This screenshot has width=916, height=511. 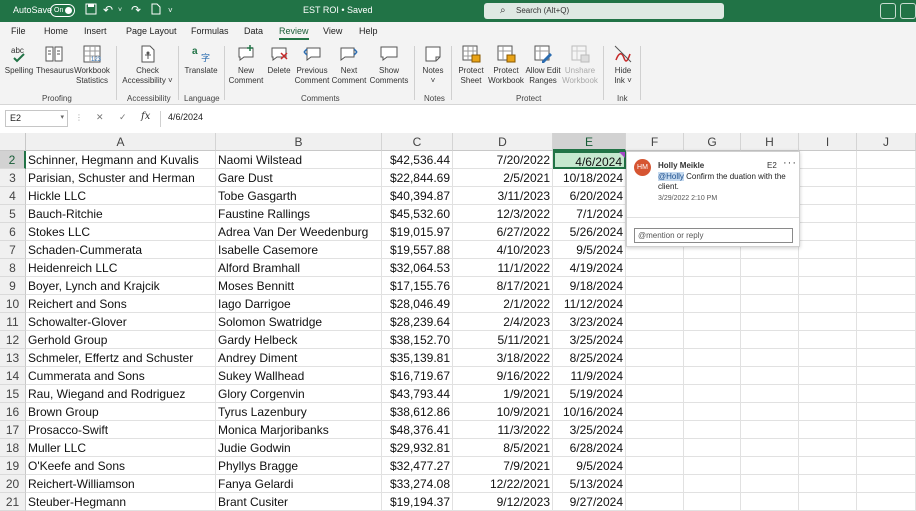 What do you see at coordinates (622, 155) in the screenshot?
I see `comment-indicator-icon` at bounding box center [622, 155].